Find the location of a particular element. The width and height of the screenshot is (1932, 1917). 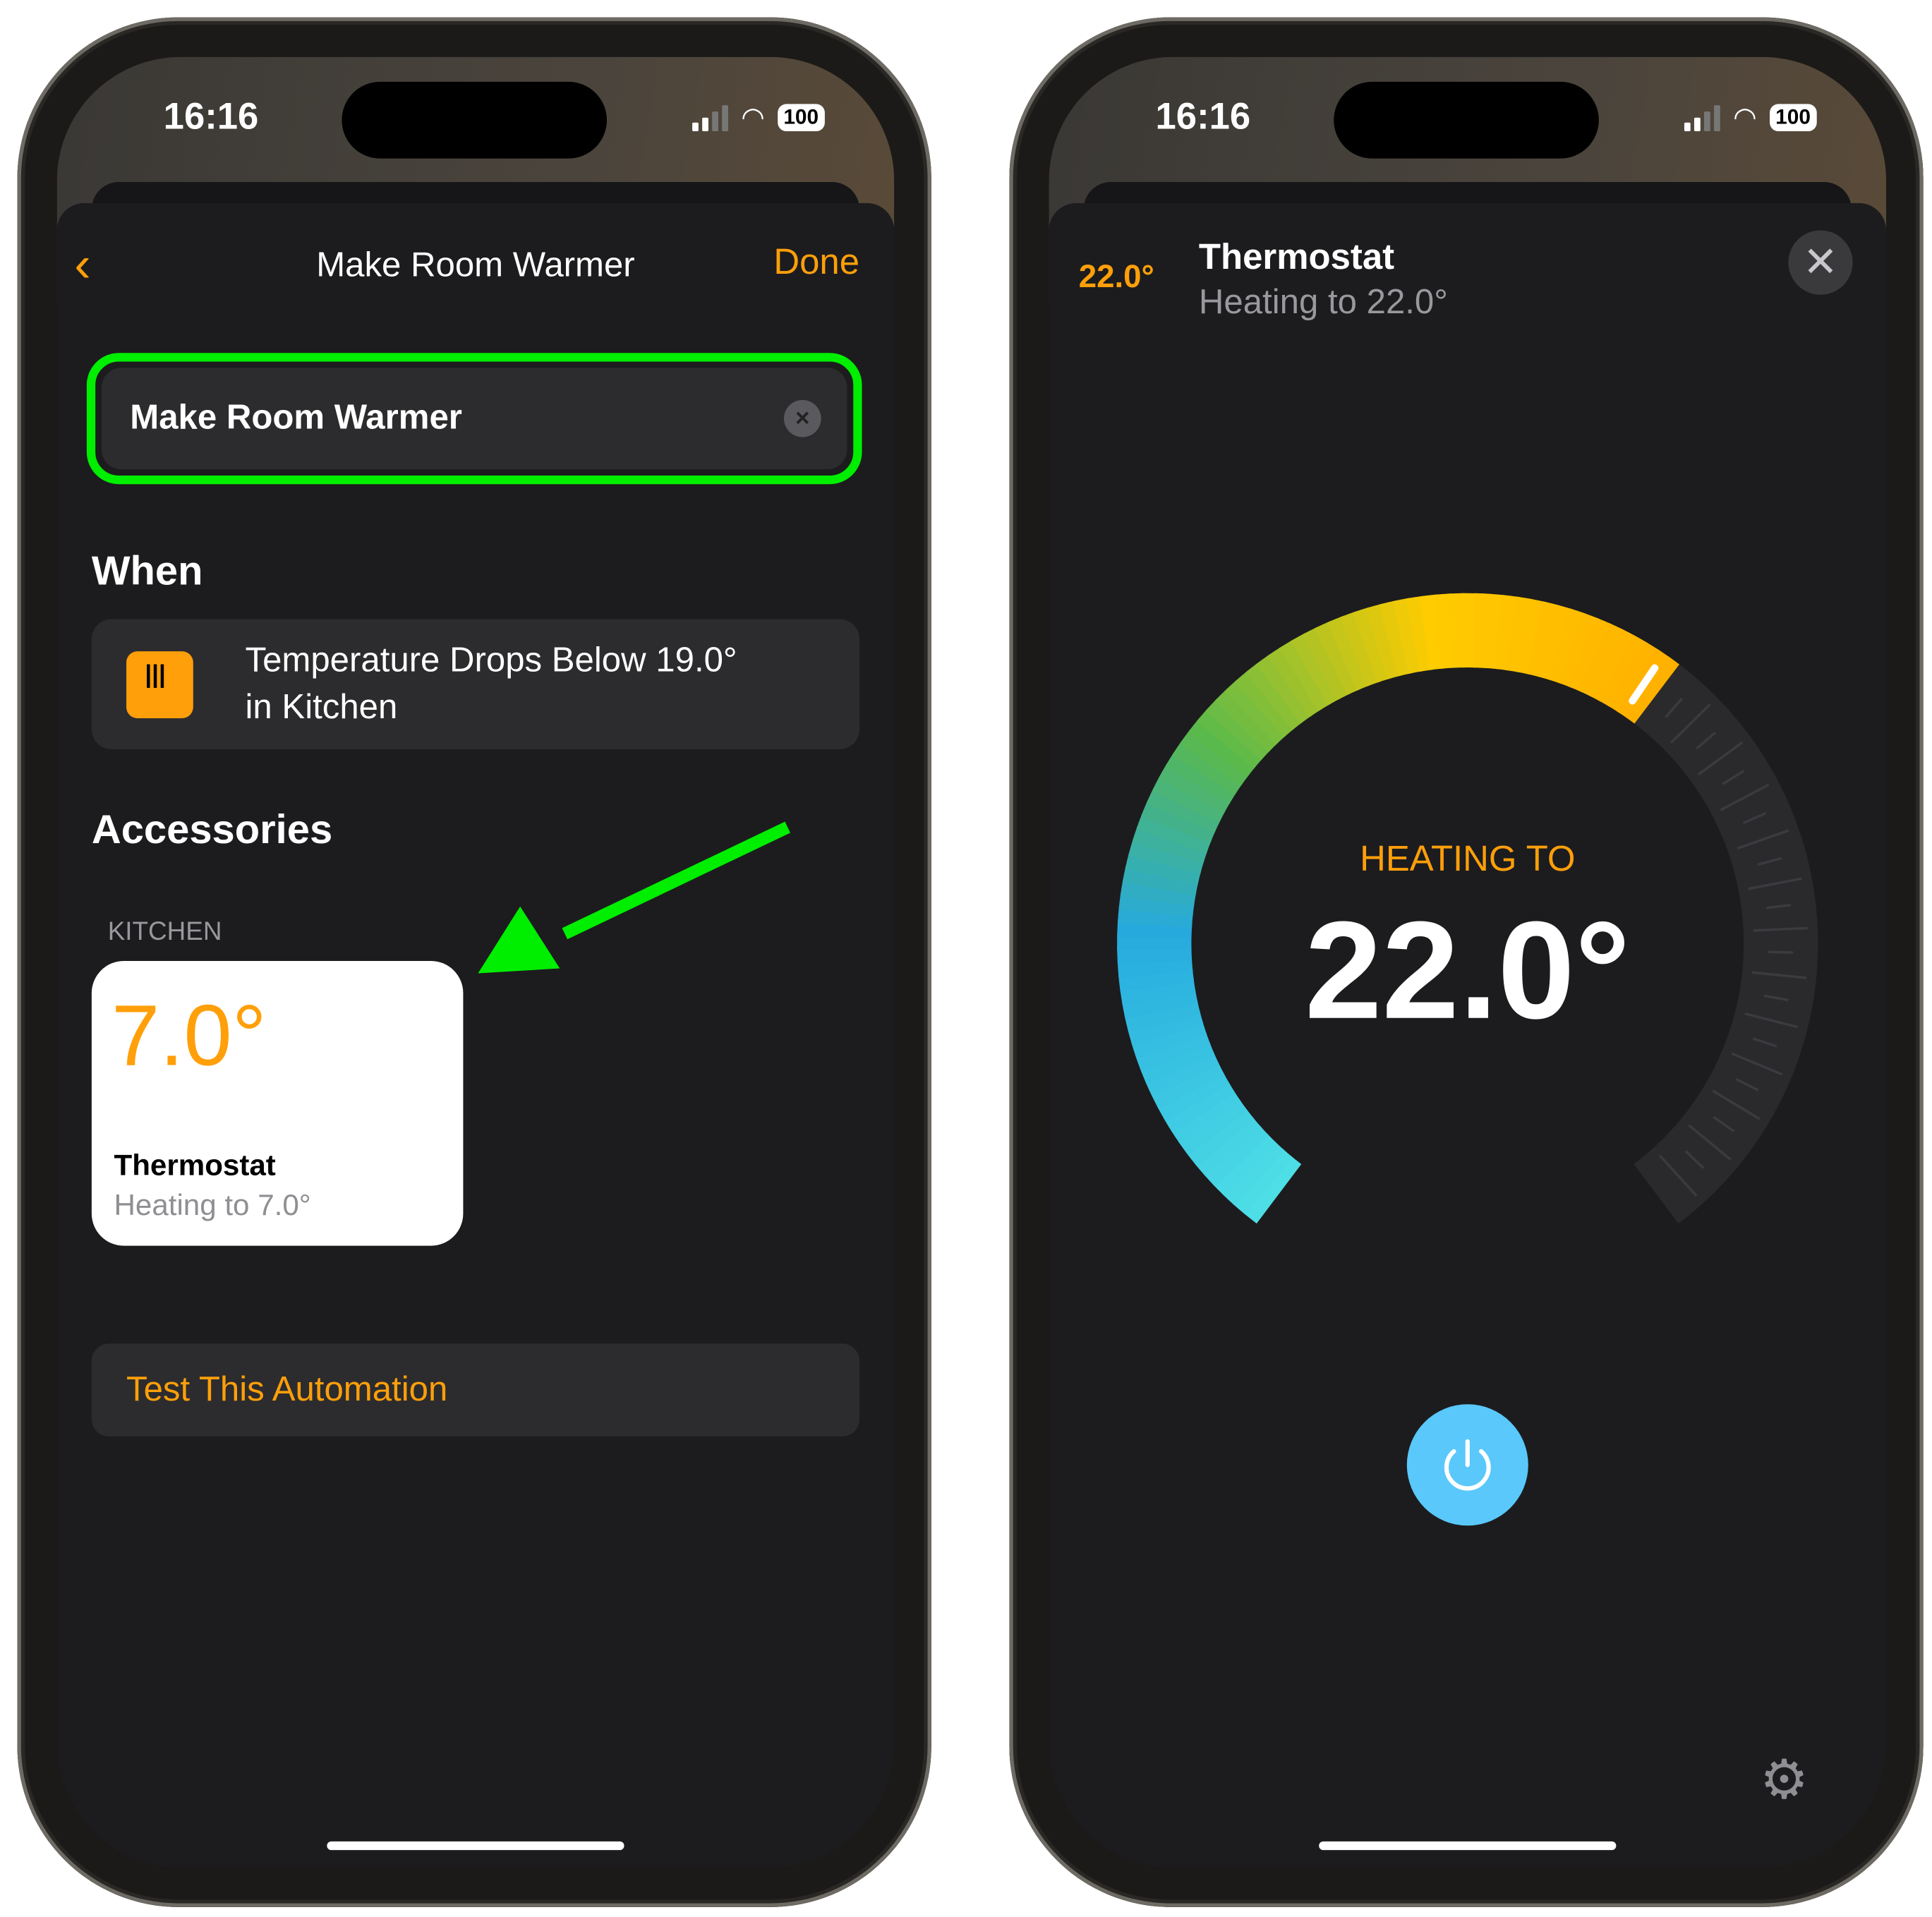

done-button: Done is located at coordinates (816, 263).